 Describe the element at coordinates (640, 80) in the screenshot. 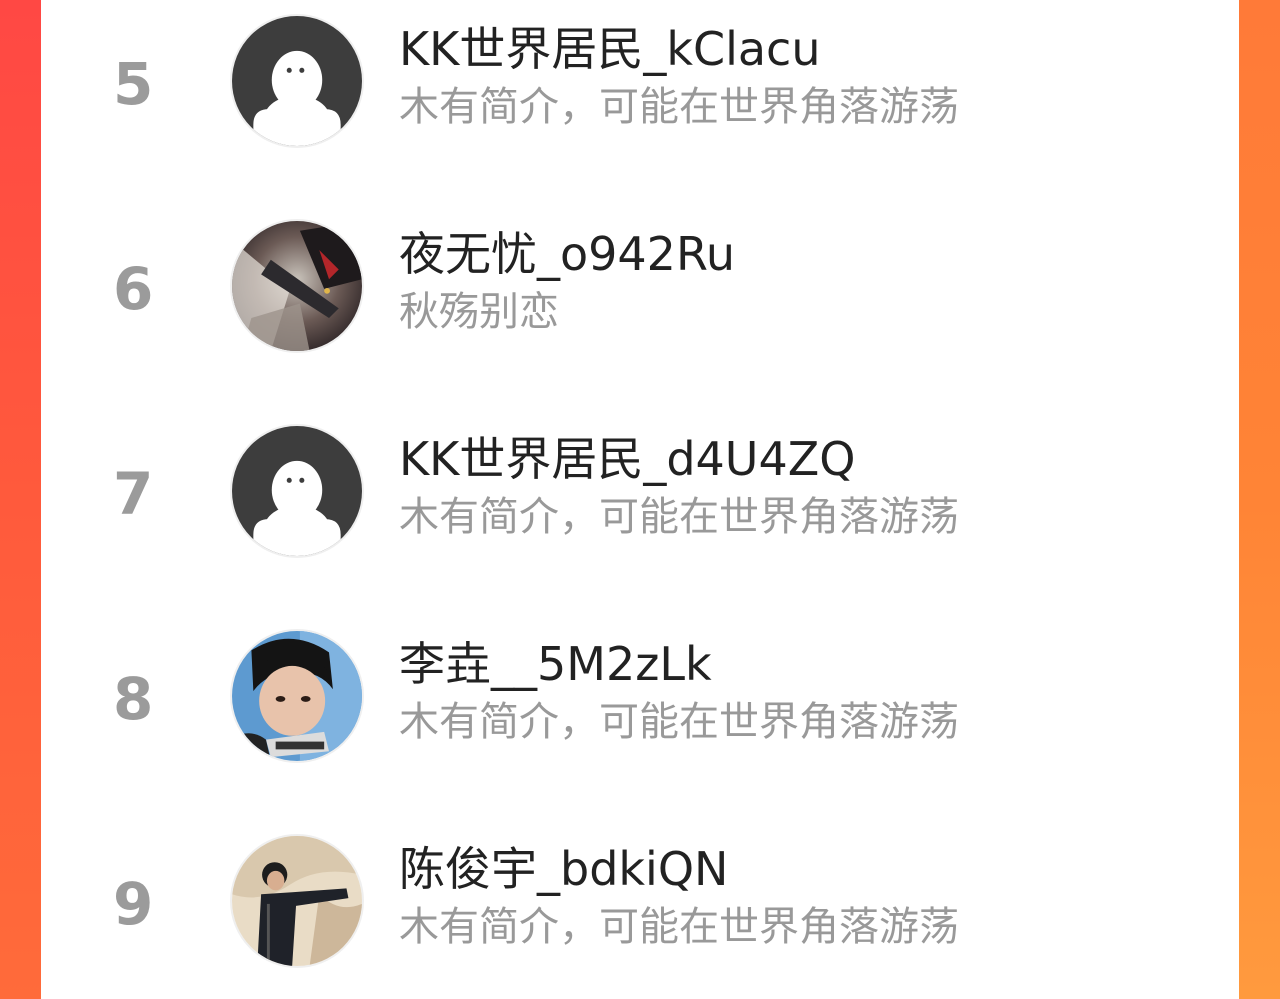

I see `list-item: 5 KK世界居民_kClacu 木有简介，可能在世界角落游荡` at that location.